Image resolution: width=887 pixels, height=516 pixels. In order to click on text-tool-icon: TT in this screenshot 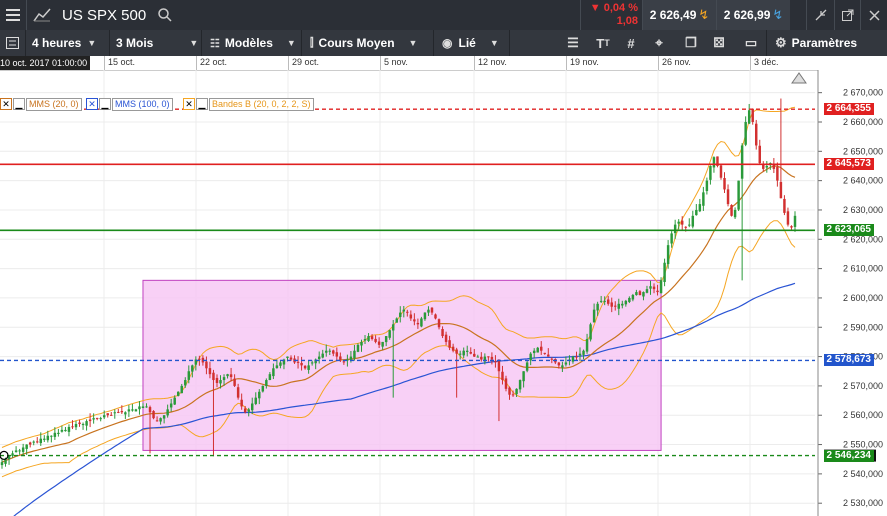, I will do `click(603, 43)`.